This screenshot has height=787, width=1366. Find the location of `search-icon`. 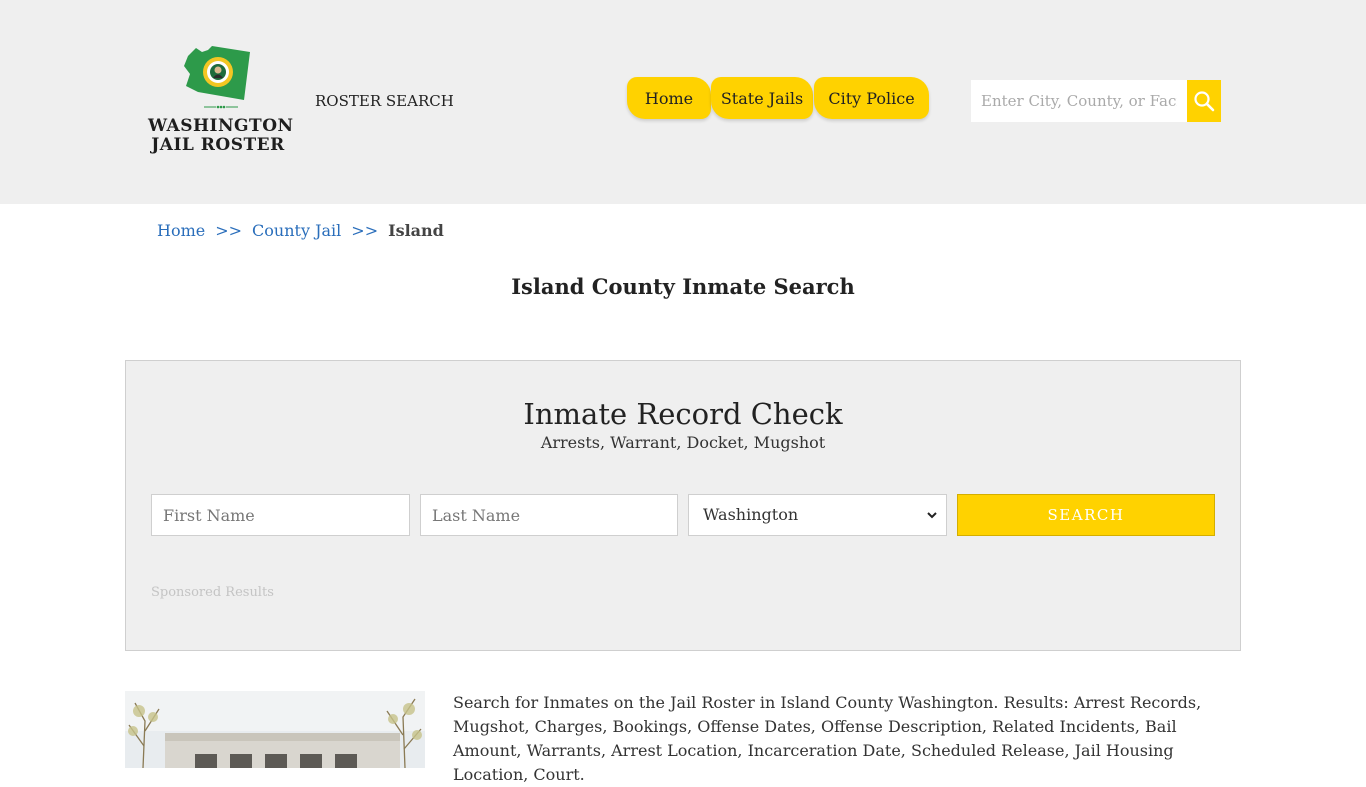

search-icon is located at coordinates (1204, 101).